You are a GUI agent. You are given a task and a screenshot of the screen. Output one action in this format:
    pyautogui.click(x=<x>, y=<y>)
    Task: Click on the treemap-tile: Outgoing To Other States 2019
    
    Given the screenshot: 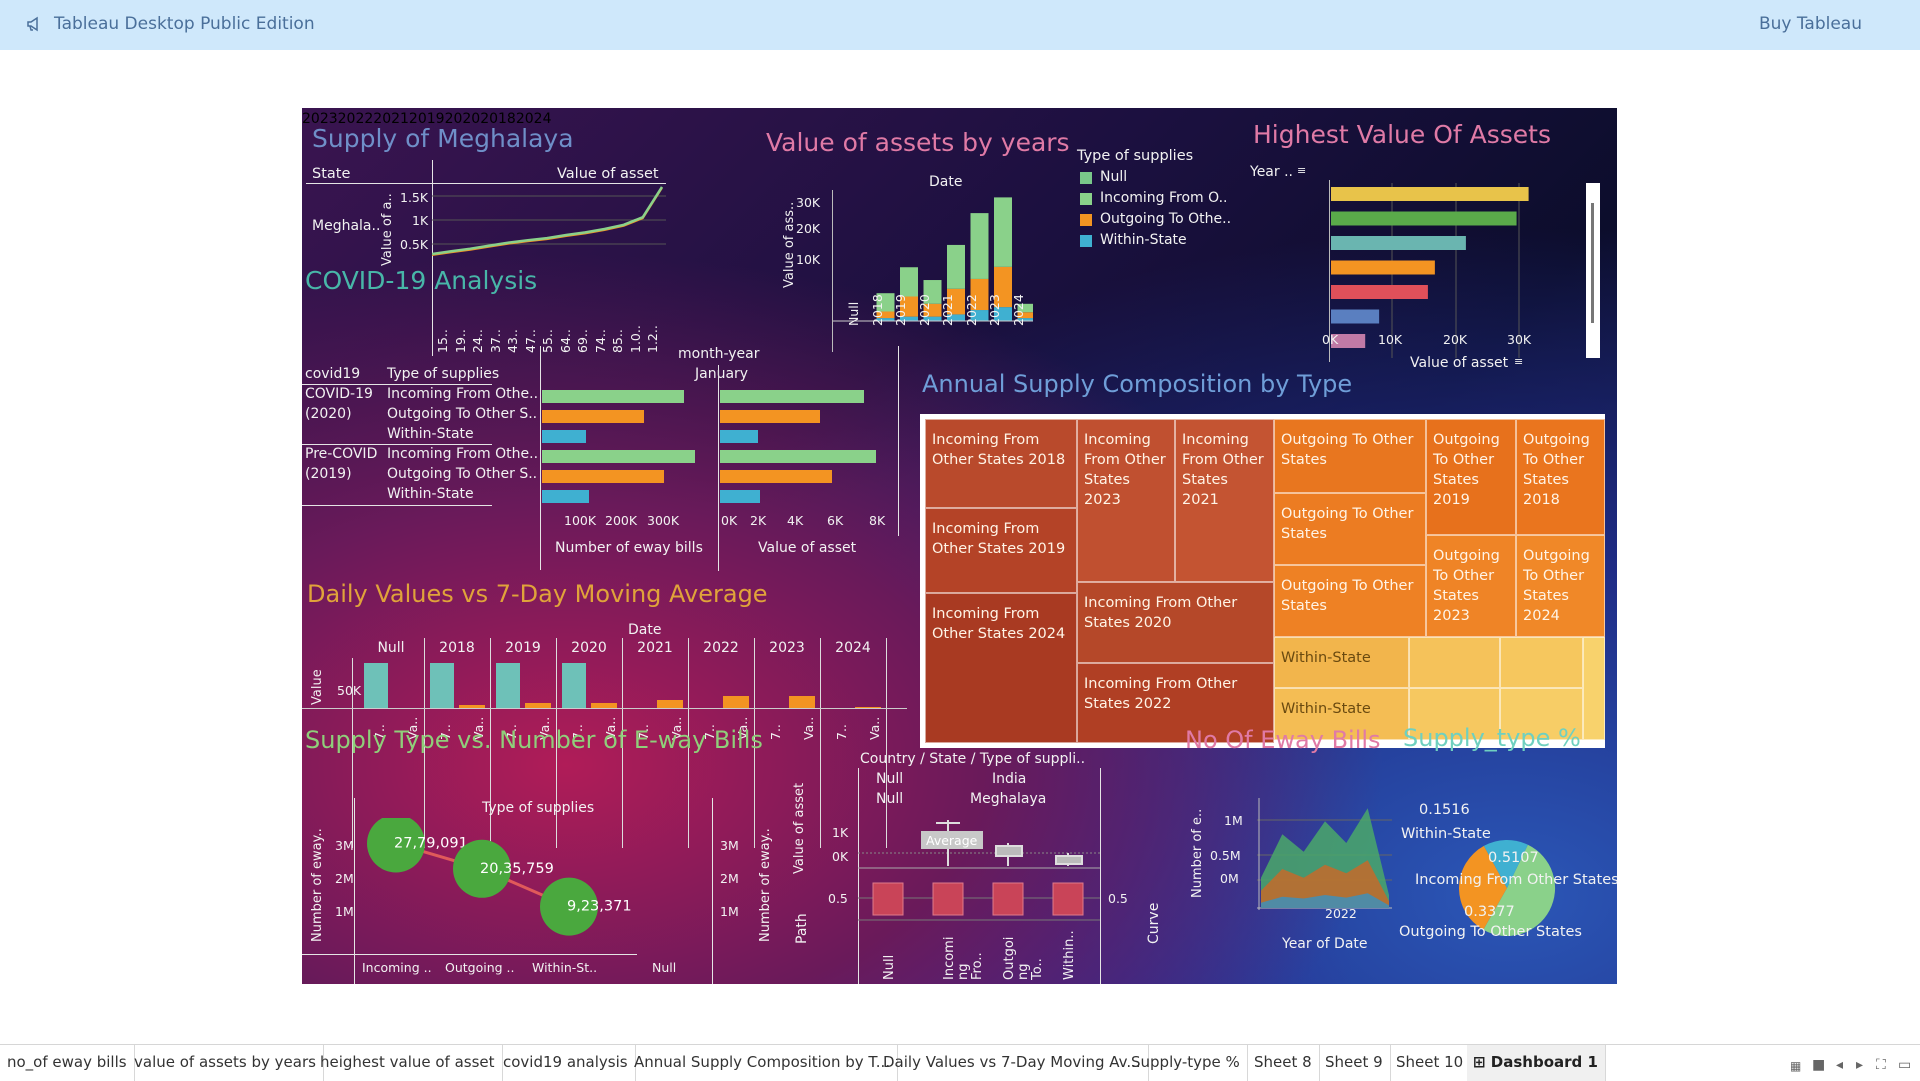 What is the action you would take?
    pyautogui.click(x=1471, y=477)
    